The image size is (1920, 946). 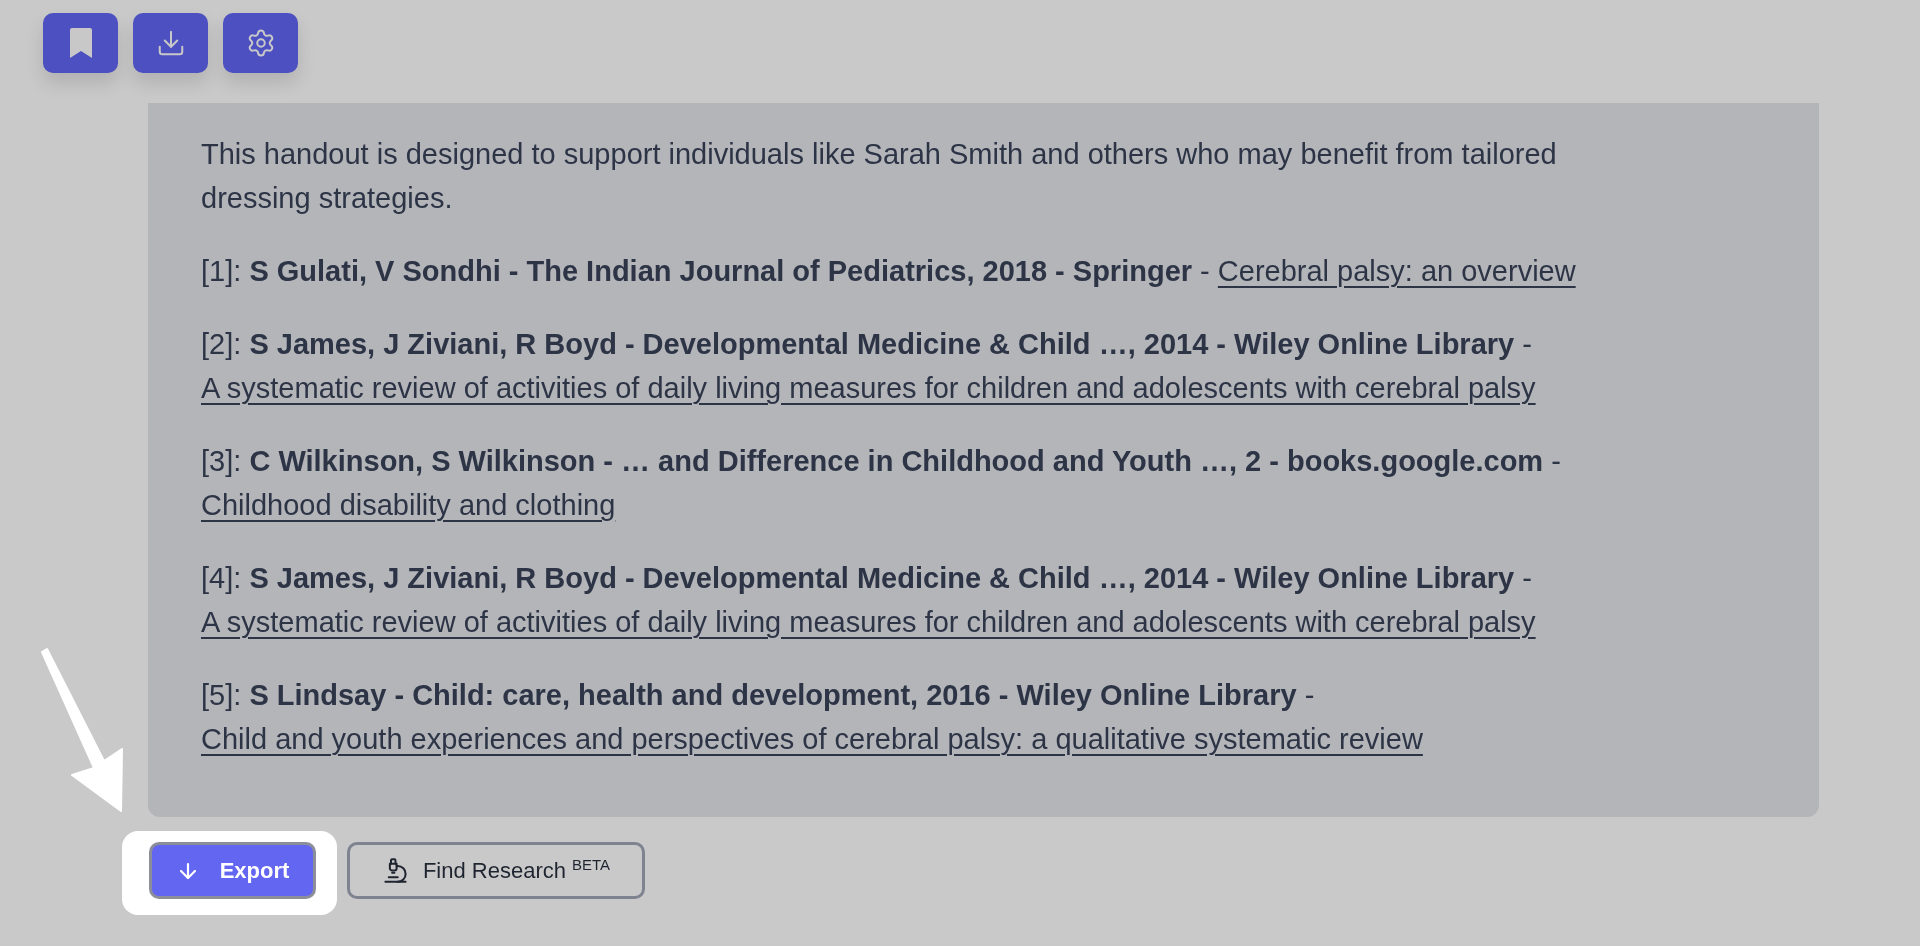 I want to click on reference-entry: [5]: S Lindsay - Child: care, health and development, 2016 - Wiley Online Library - Child and youth experiences and perspectives of cerebral palsy: a qualitative systematic review, so click(x=812, y=717).